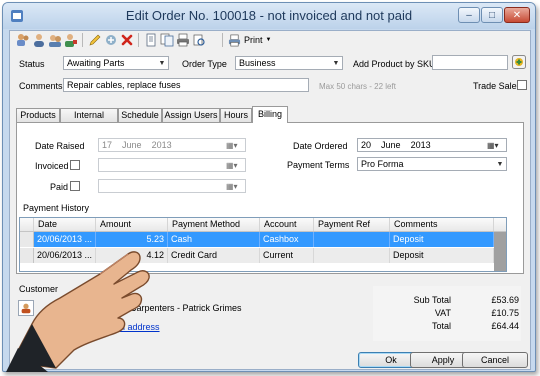 The width and height of the screenshot is (540, 376). I want to click on date-raised-month: June, so click(132, 145).